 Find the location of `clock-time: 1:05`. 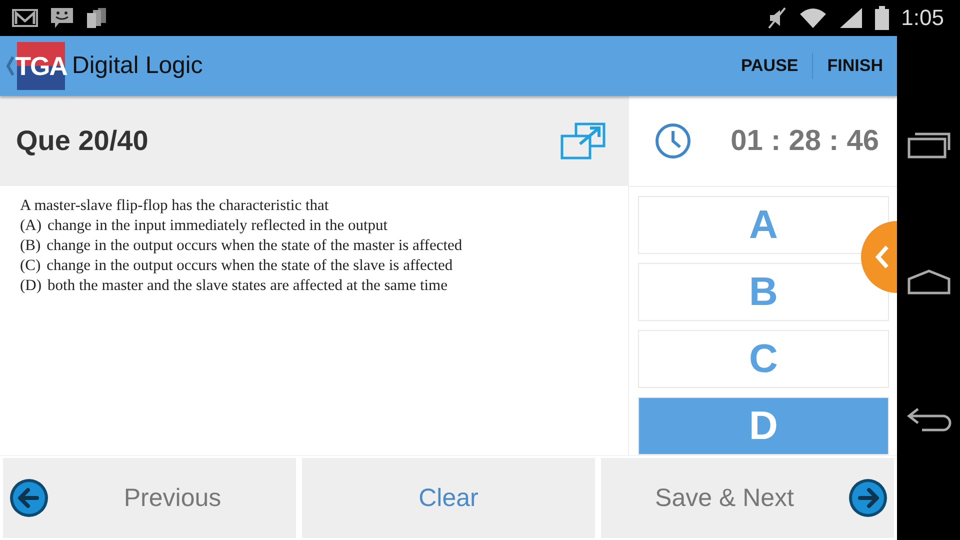

clock-time: 1:05 is located at coordinates (922, 18).